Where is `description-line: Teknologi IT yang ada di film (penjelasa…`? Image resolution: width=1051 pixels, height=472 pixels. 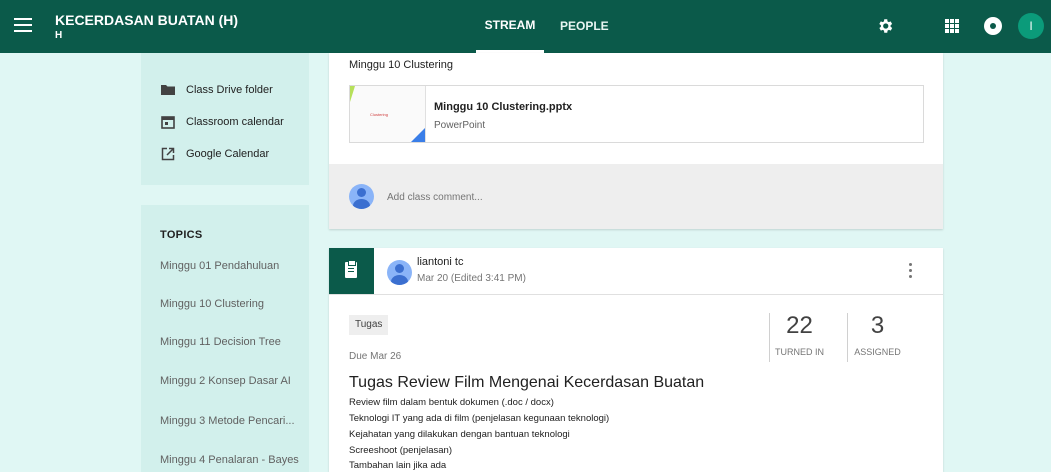 description-line: Teknologi IT yang ada di film (penjelasa… is located at coordinates (479, 418).